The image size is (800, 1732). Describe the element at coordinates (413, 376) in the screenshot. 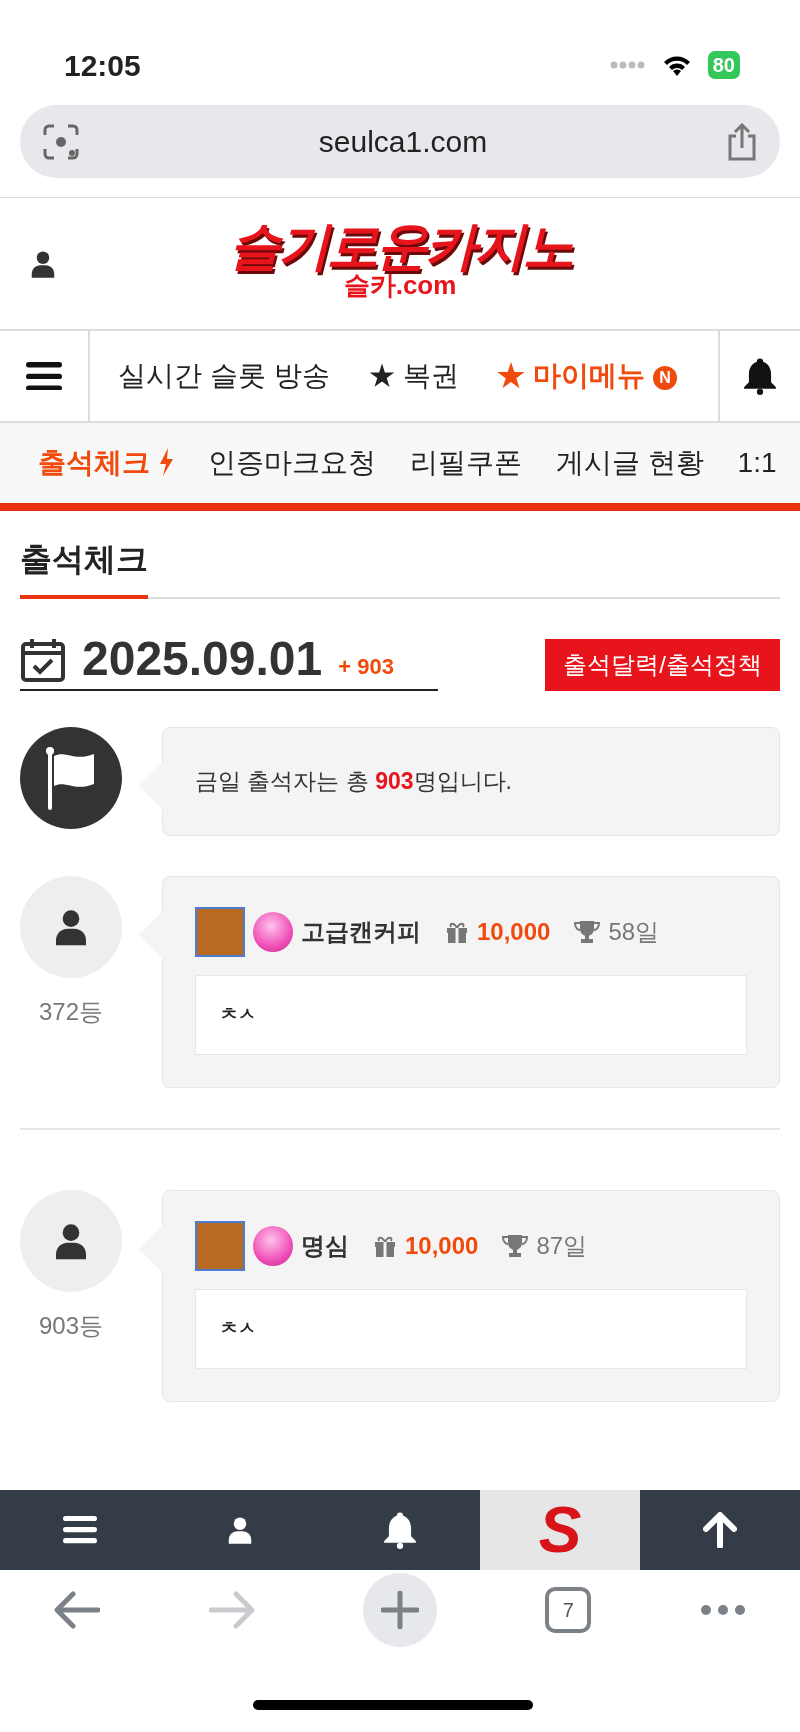

I see `menu-link: ★ 복권` at that location.